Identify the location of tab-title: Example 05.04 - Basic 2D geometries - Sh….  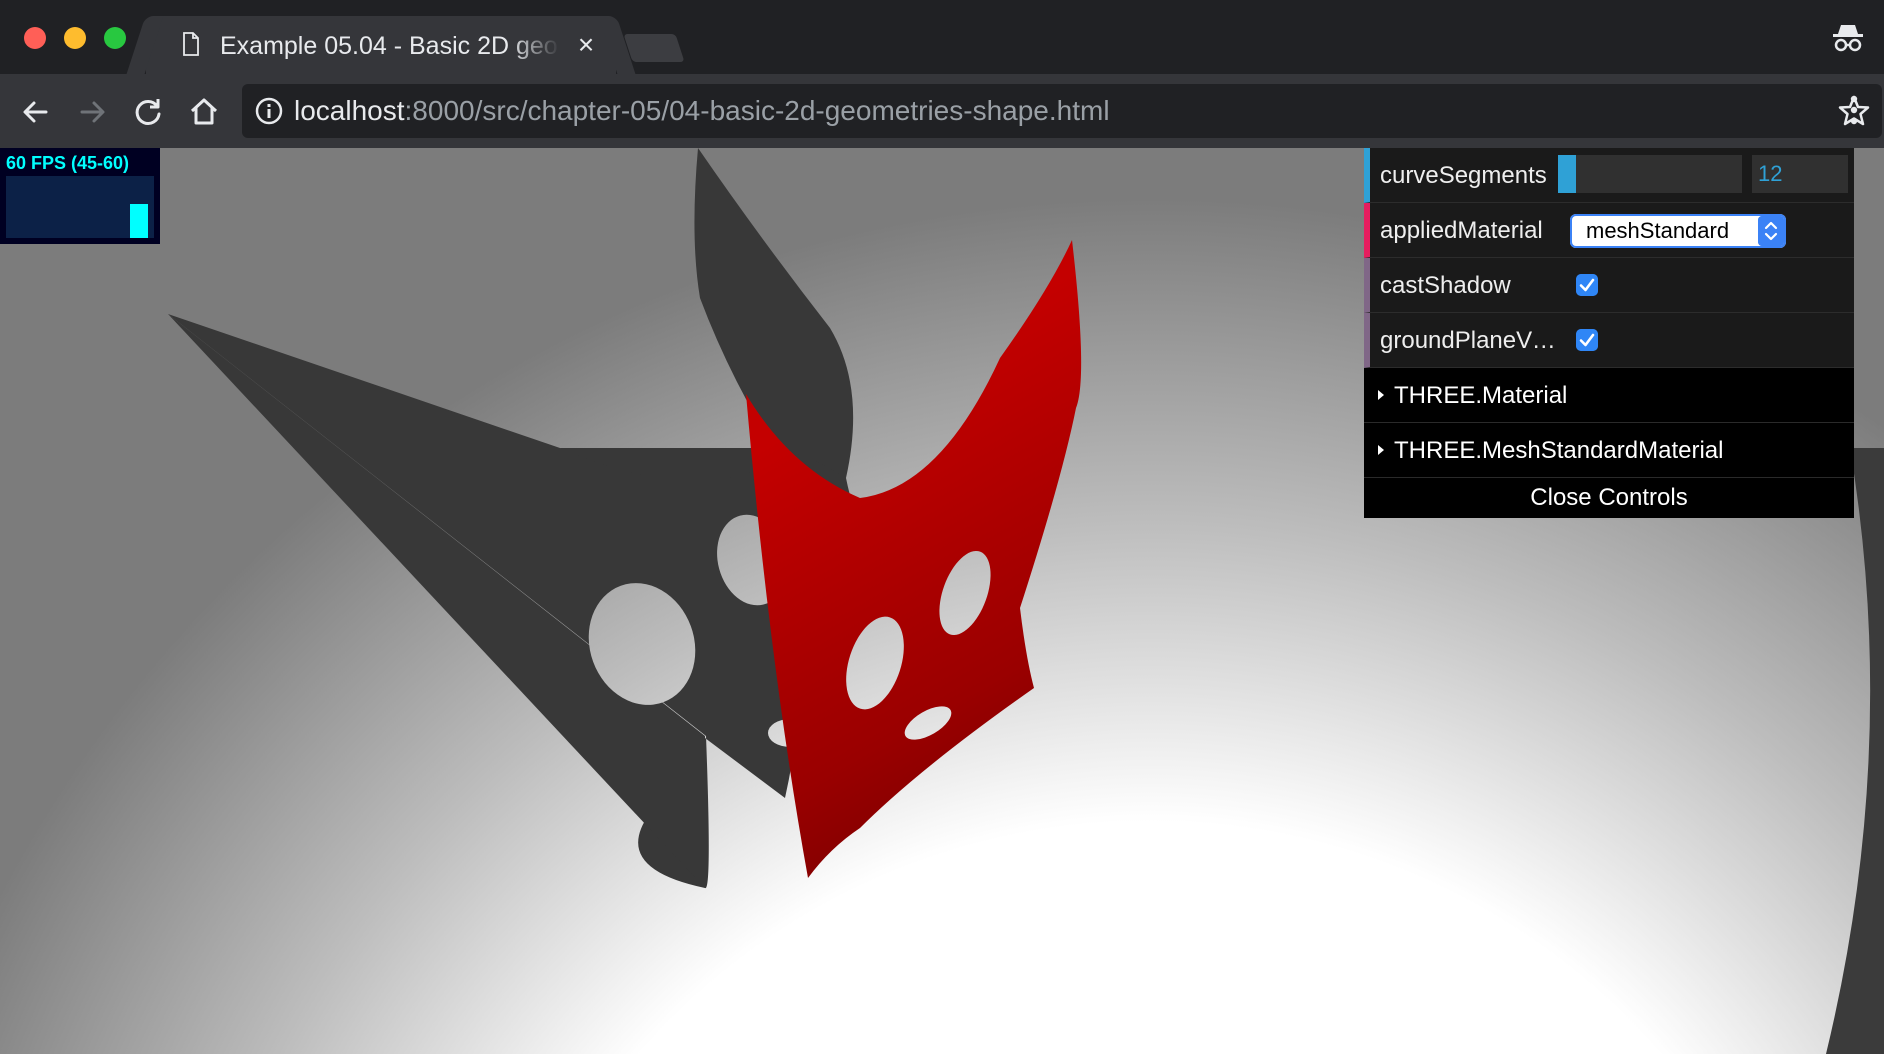
(390, 46).